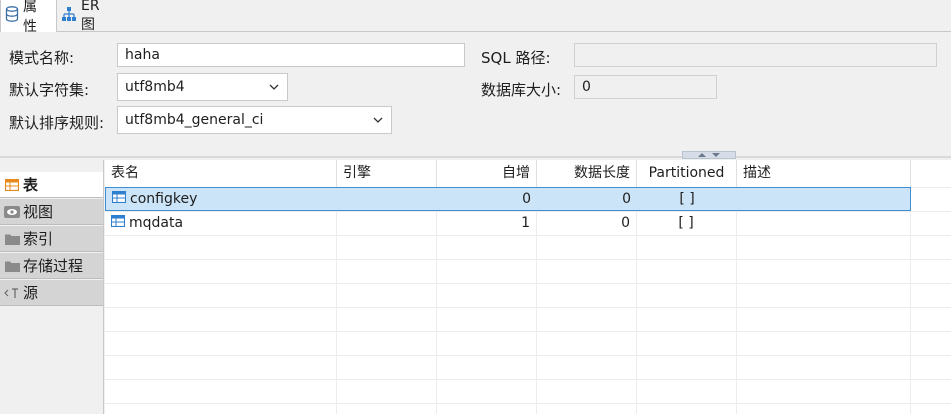  I want to click on auto-increment-cell: 0, so click(526, 199).